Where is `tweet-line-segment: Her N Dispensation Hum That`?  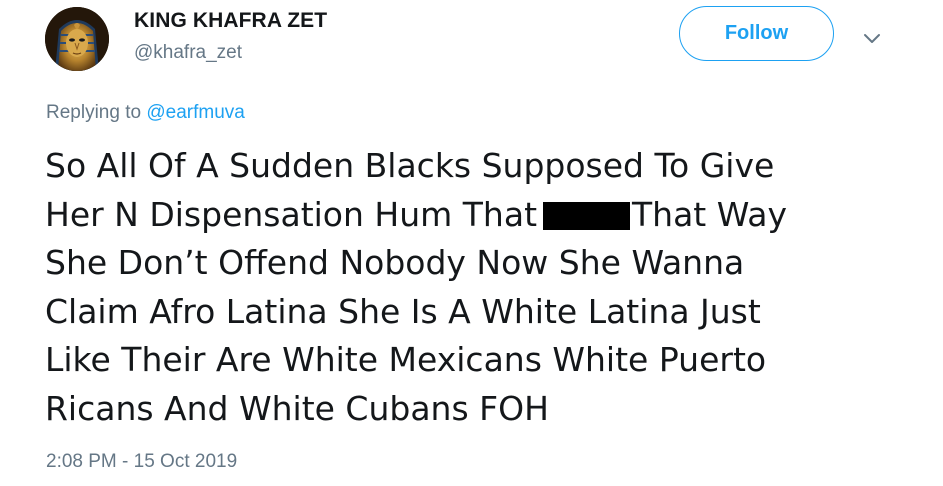 tweet-line-segment: Her N Dispensation Hum That is located at coordinates (291, 214).